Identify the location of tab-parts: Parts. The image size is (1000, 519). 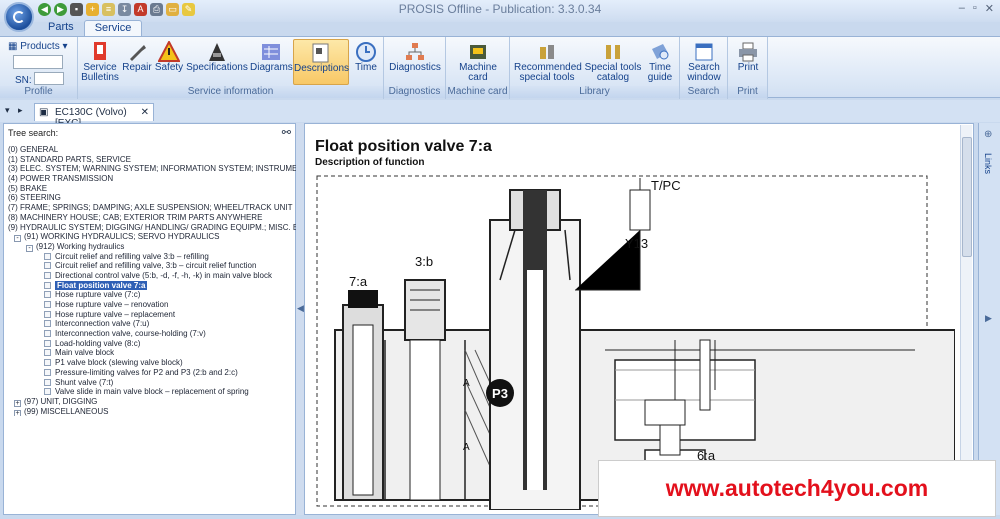
(61, 28).